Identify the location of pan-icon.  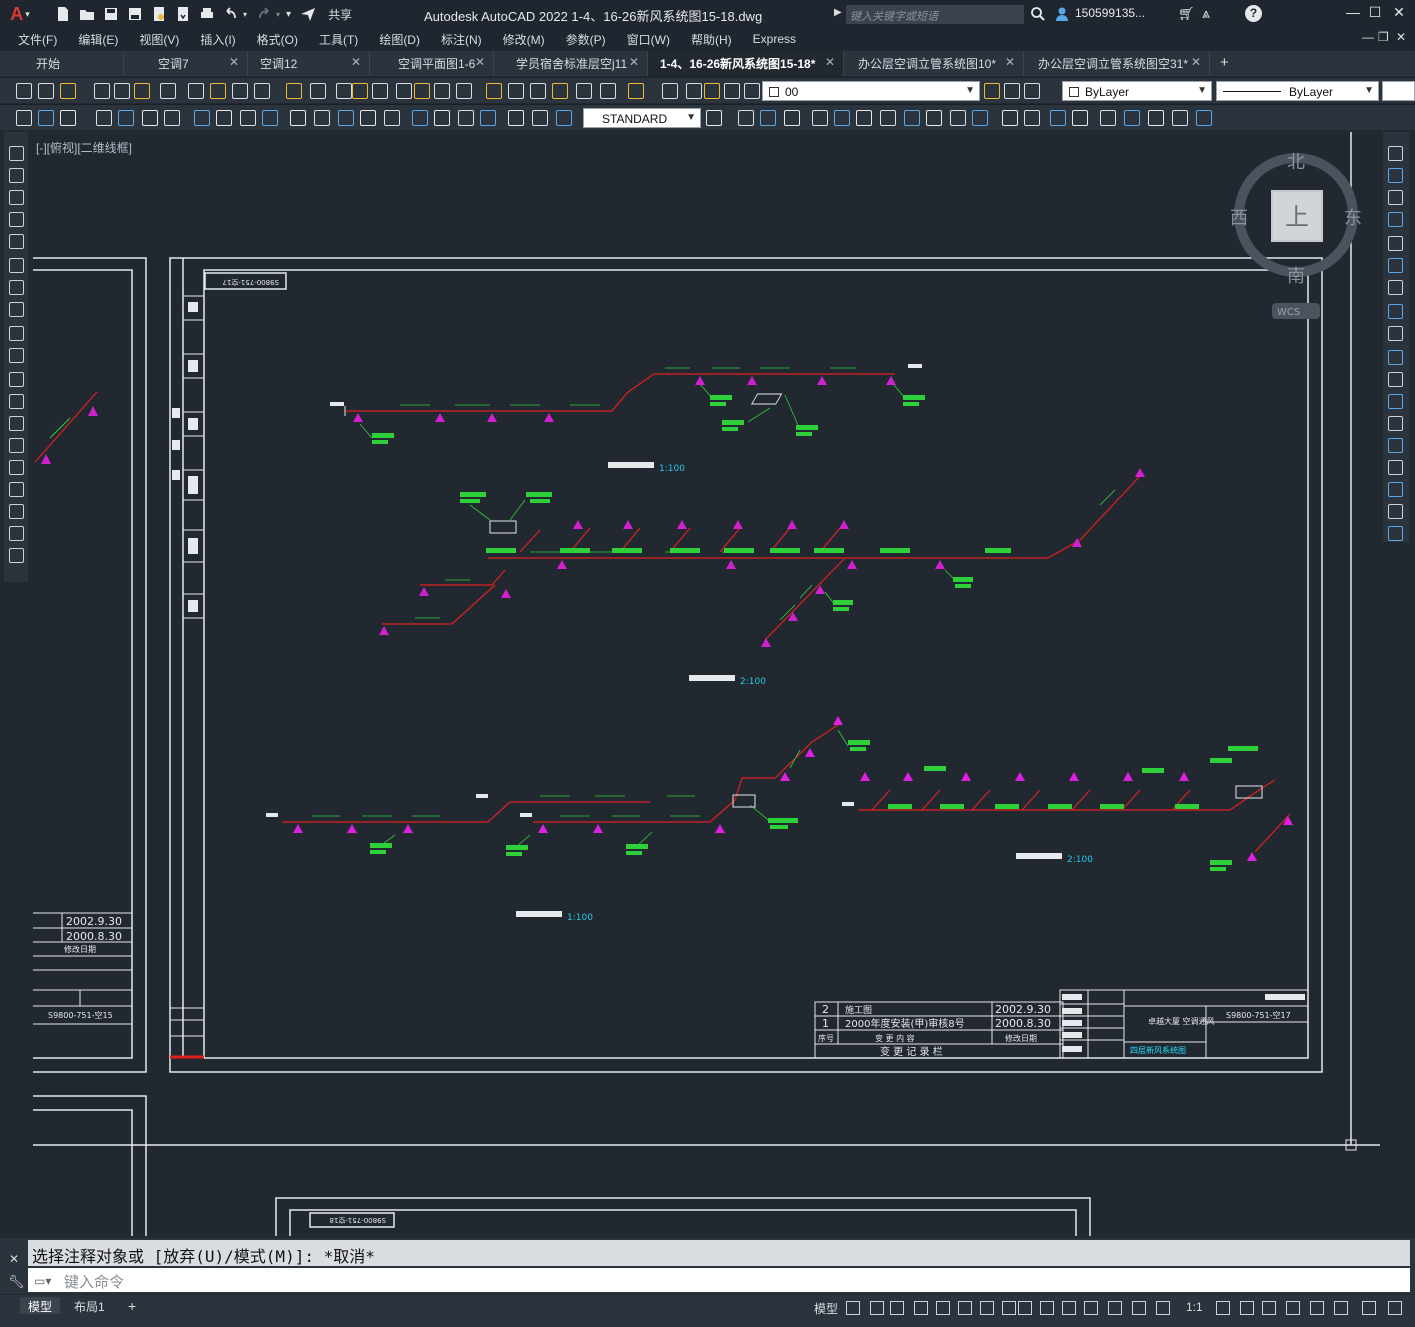
(380, 91).